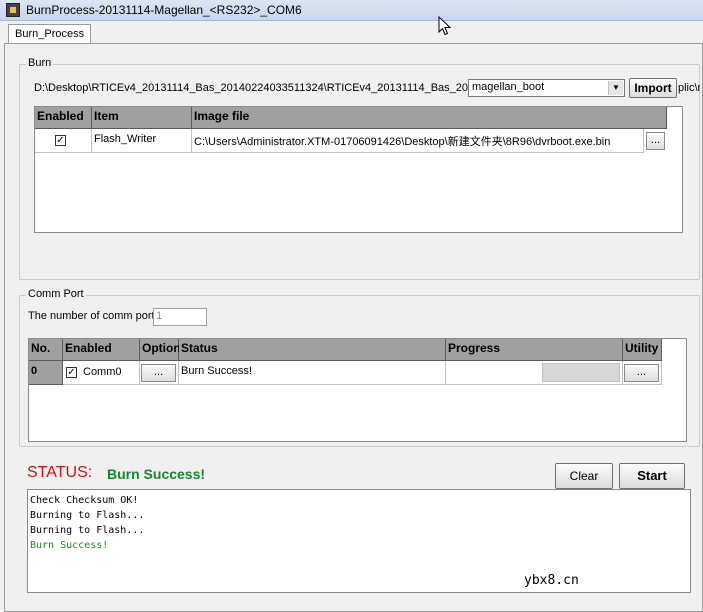  I want to click on burn-col-image-file: Image file, so click(429, 118).